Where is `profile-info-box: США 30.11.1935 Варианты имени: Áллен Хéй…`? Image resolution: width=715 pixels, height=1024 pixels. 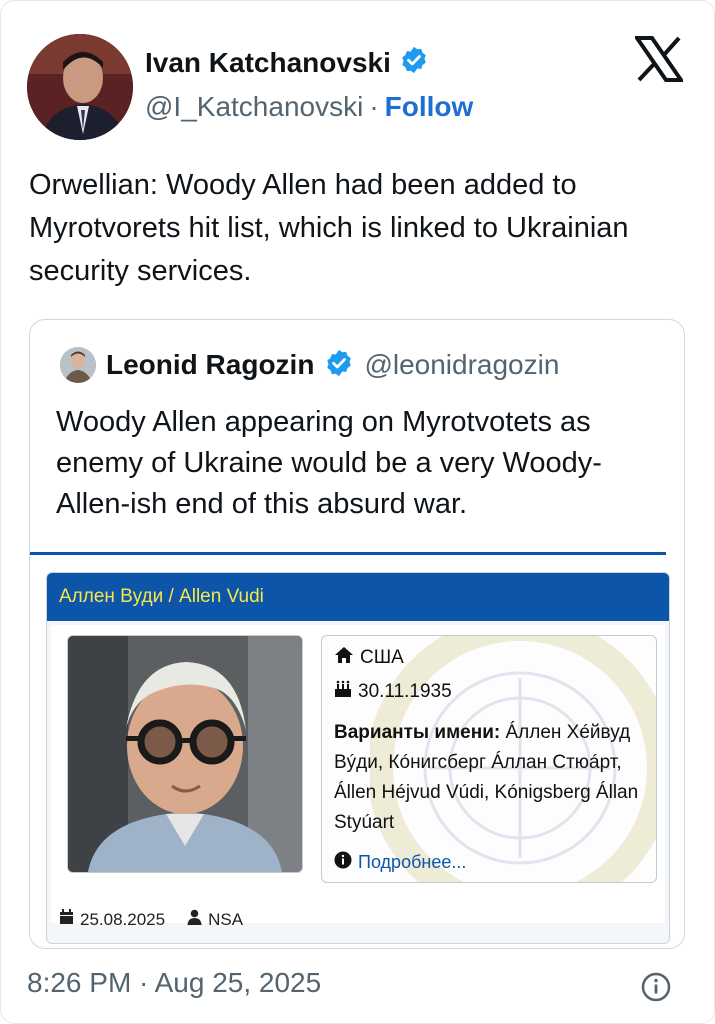 profile-info-box: США 30.11.1935 Варианты имени: Áллен Хéй… is located at coordinates (489, 759).